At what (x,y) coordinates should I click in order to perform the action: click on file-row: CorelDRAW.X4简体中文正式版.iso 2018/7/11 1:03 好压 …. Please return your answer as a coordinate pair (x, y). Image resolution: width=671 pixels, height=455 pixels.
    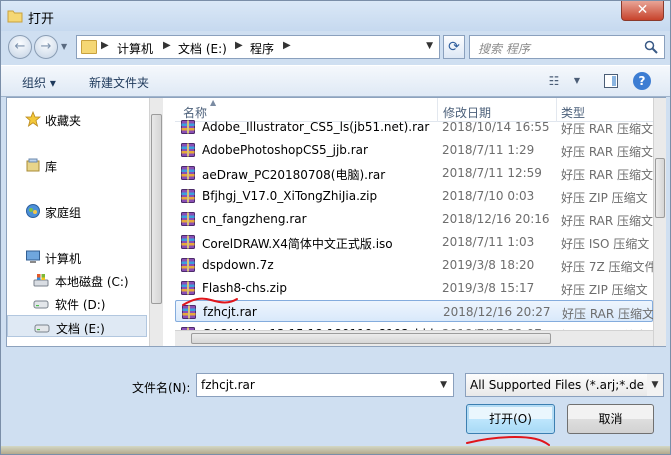
    Looking at the image, I should click on (414, 242).